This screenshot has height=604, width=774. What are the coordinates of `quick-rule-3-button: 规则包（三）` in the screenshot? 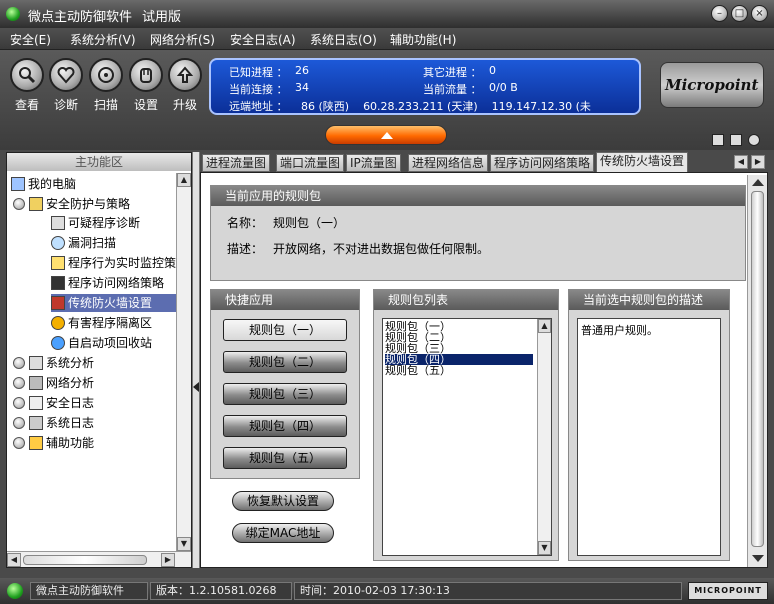 It's located at (285, 394).